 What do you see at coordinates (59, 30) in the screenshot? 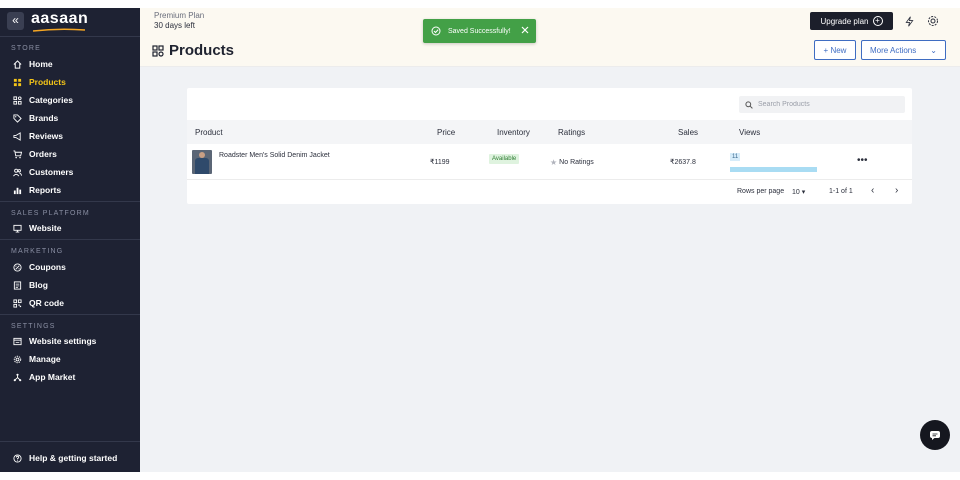
I see `logo-swoosh-icon` at bounding box center [59, 30].